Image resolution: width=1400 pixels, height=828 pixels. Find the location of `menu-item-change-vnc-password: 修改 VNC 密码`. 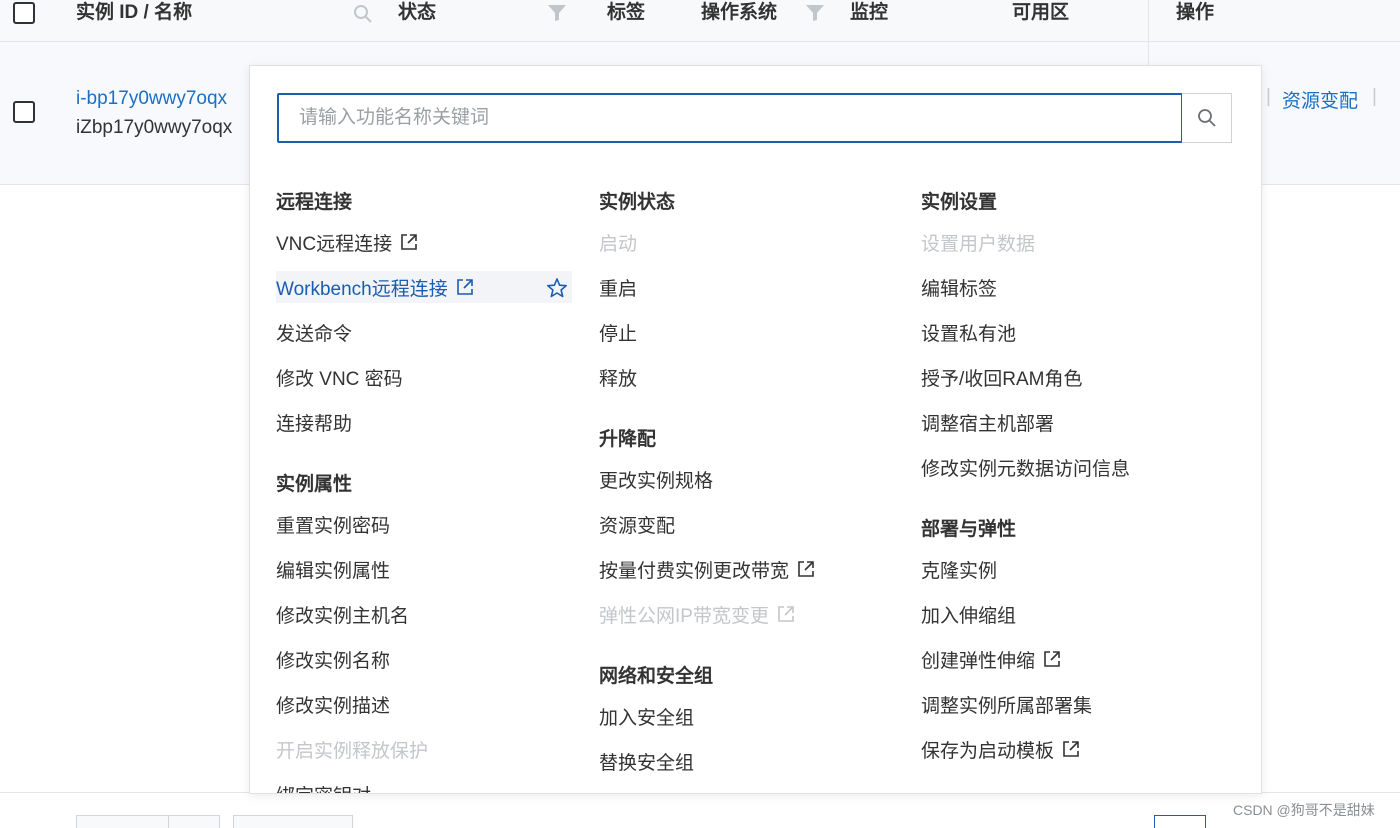

menu-item-change-vnc-password: 修改 VNC 密码 is located at coordinates (339, 377).